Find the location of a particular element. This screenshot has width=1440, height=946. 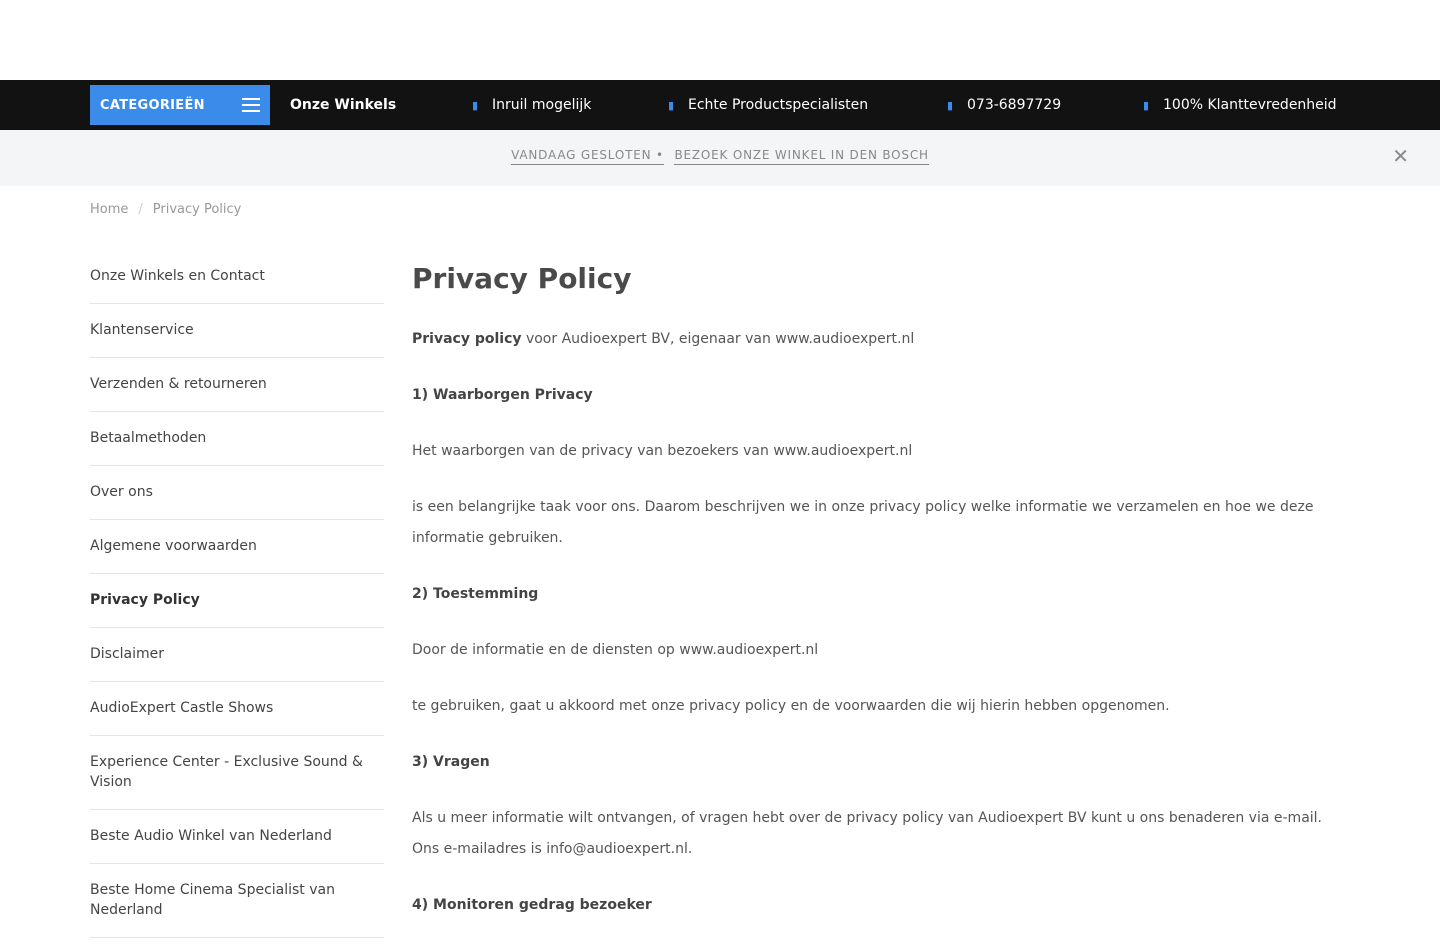

categories-button: CATEGORIEËN is located at coordinates (180, 105).